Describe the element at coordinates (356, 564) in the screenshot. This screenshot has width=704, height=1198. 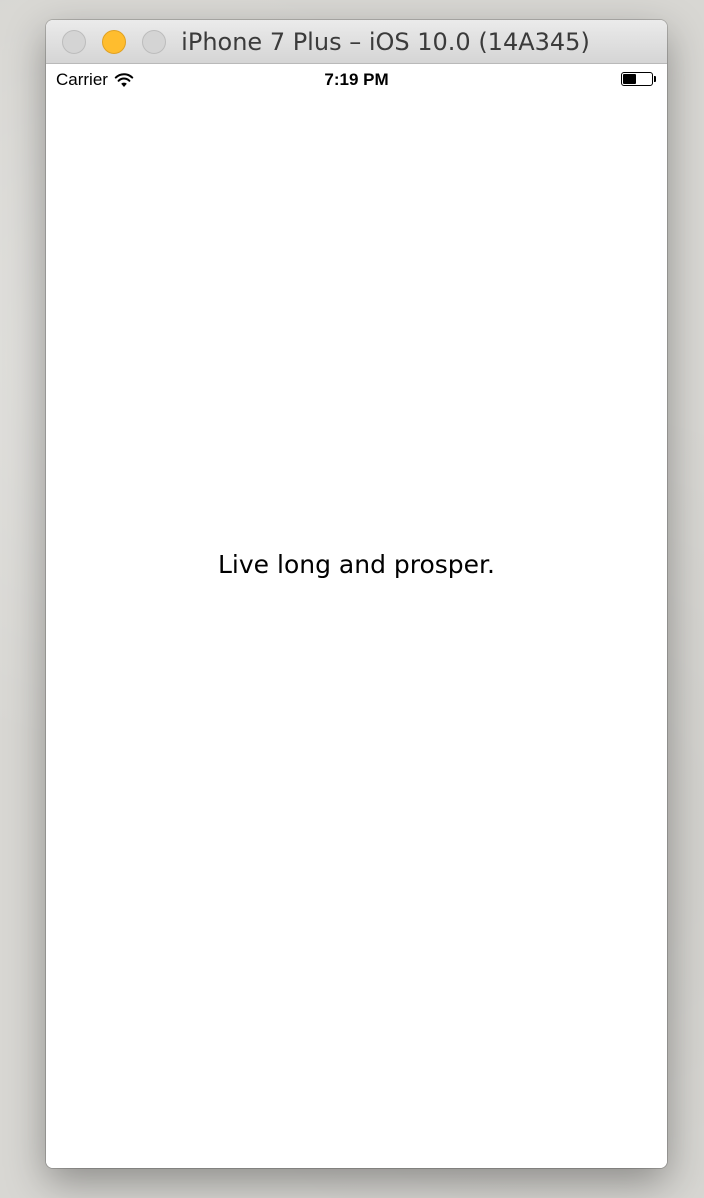
I see `main-text-label: Live long and prosper.` at that location.